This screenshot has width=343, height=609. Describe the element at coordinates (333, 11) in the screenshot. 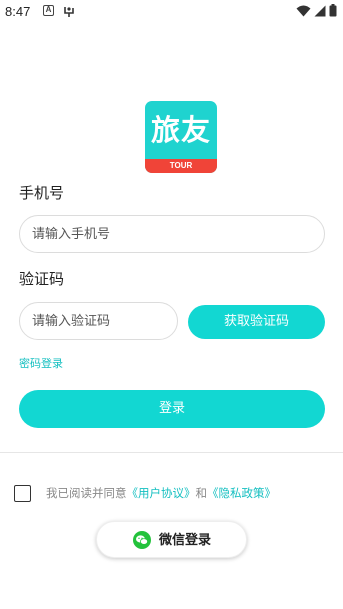

I see `battery-icon` at that location.